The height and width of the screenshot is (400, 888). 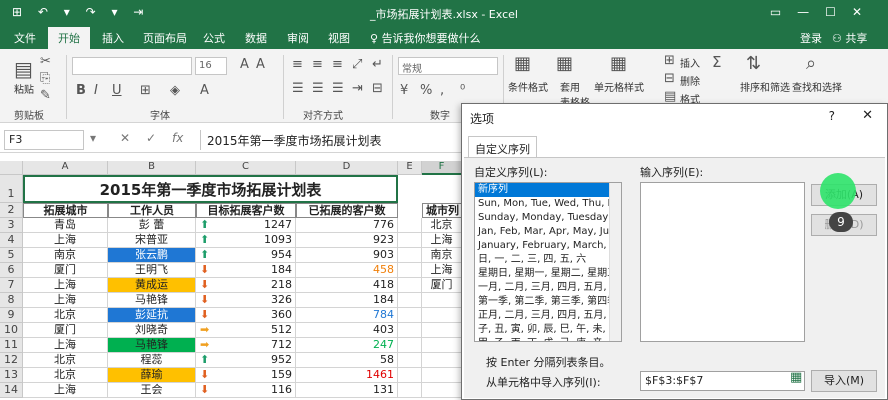 What do you see at coordinates (865, 12) in the screenshot?
I see `close-window-icon: ✕` at bounding box center [865, 12].